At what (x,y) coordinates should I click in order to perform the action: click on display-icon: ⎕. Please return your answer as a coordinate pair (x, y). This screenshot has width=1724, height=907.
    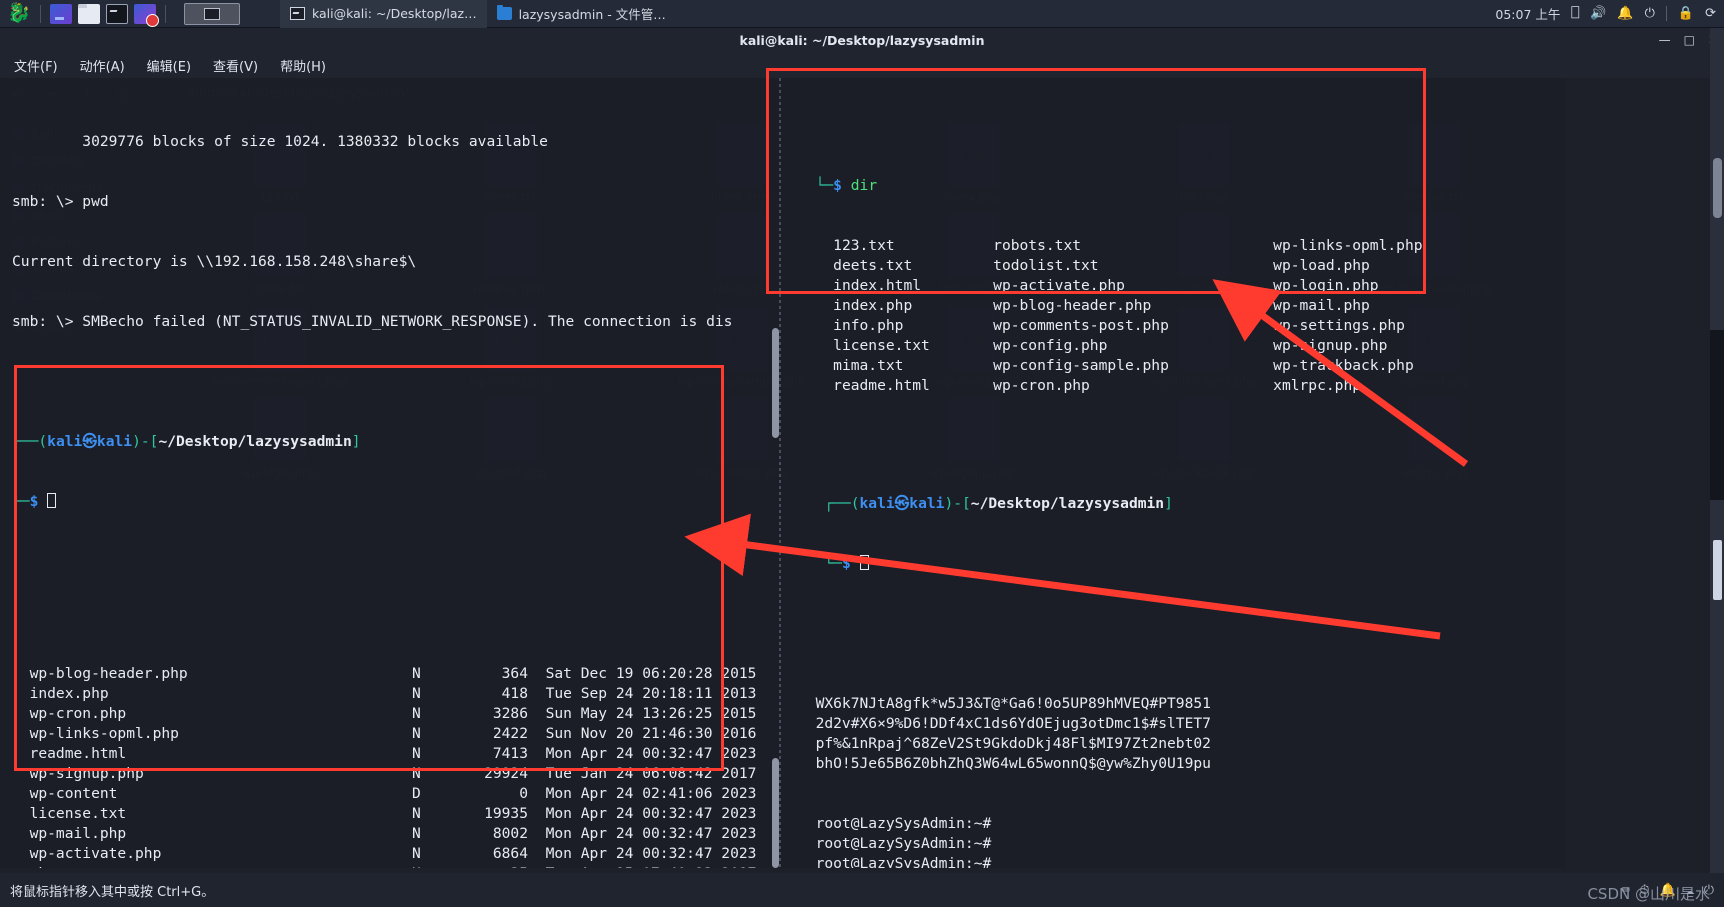
    Looking at the image, I should click on (1575, 13).